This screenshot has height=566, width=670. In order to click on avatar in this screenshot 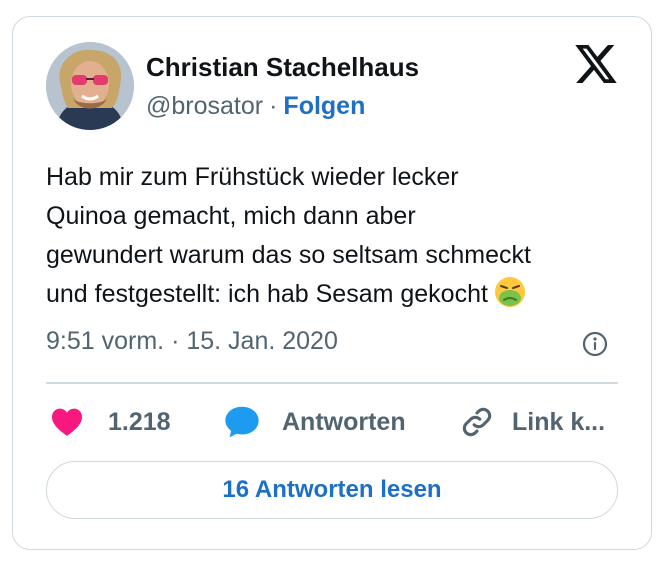, I will do `click(90, 86)`.